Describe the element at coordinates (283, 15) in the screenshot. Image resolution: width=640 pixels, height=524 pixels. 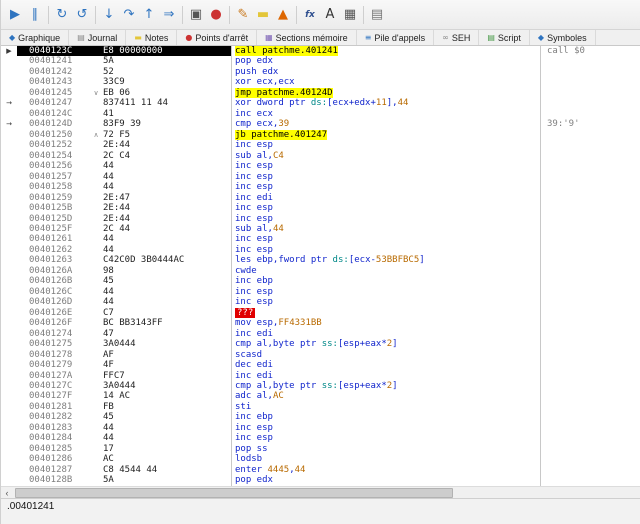
I see `hot-trace-icon: ▲` at that location.